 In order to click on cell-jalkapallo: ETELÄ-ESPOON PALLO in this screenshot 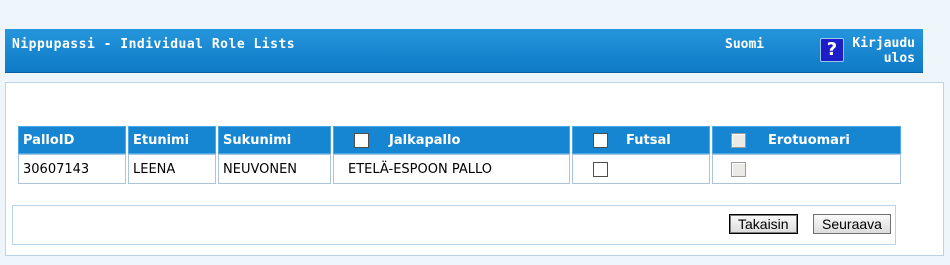, I will do `click(451, 169)`.